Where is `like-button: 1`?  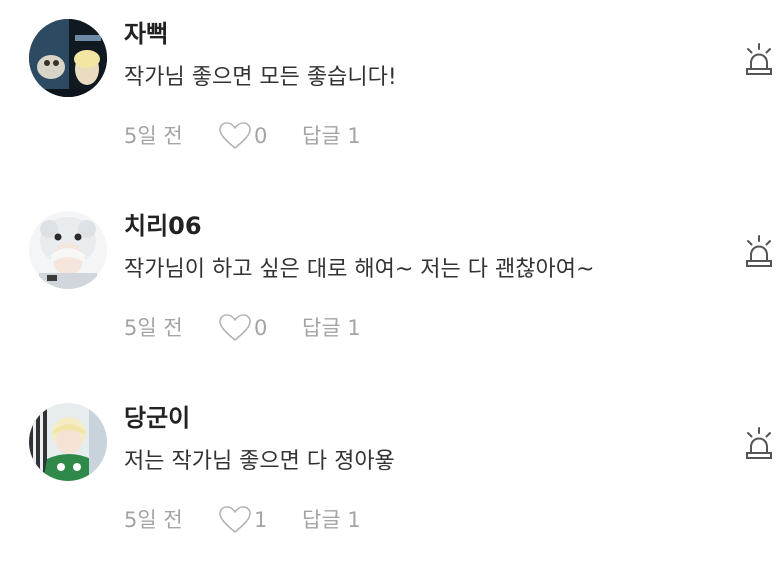 like-button: 1 is located at coordinates (242, 520).